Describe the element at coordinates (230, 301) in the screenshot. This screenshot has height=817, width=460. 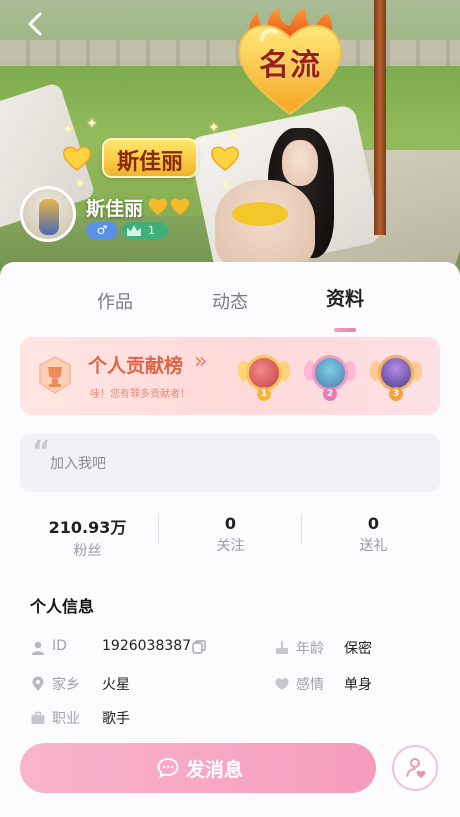
I see `tab-moments: 动态` at that location.